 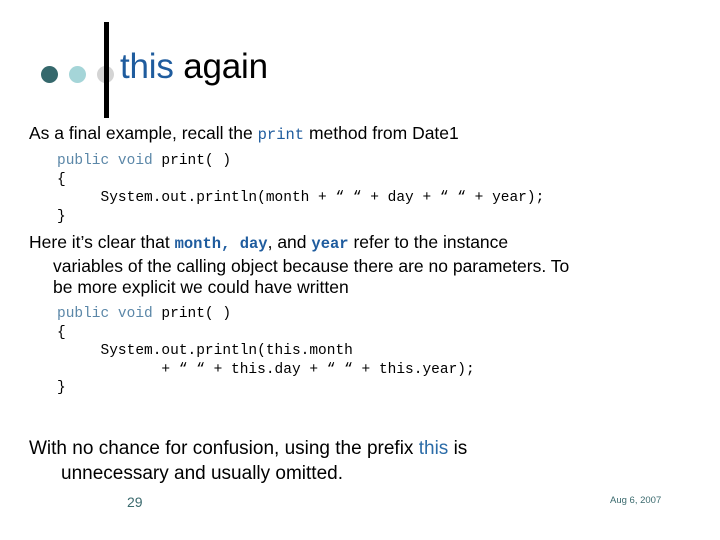 I want to click on middle-inline-code-month-day: month, day, so click(x=221, y=244).